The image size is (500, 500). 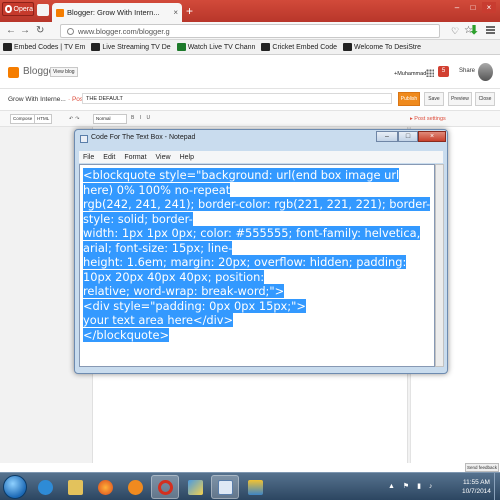 What do you see at coordinates (15, 487) in the screenshot?
I see `start-button` at bounding box center [15, 487].